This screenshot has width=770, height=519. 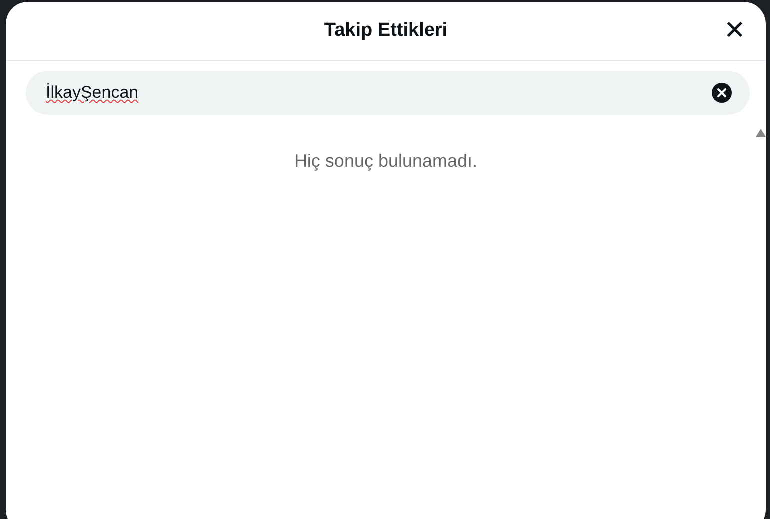 I want to click on dialog-title: Takip Ettikleri, so click(x=386, y=31).